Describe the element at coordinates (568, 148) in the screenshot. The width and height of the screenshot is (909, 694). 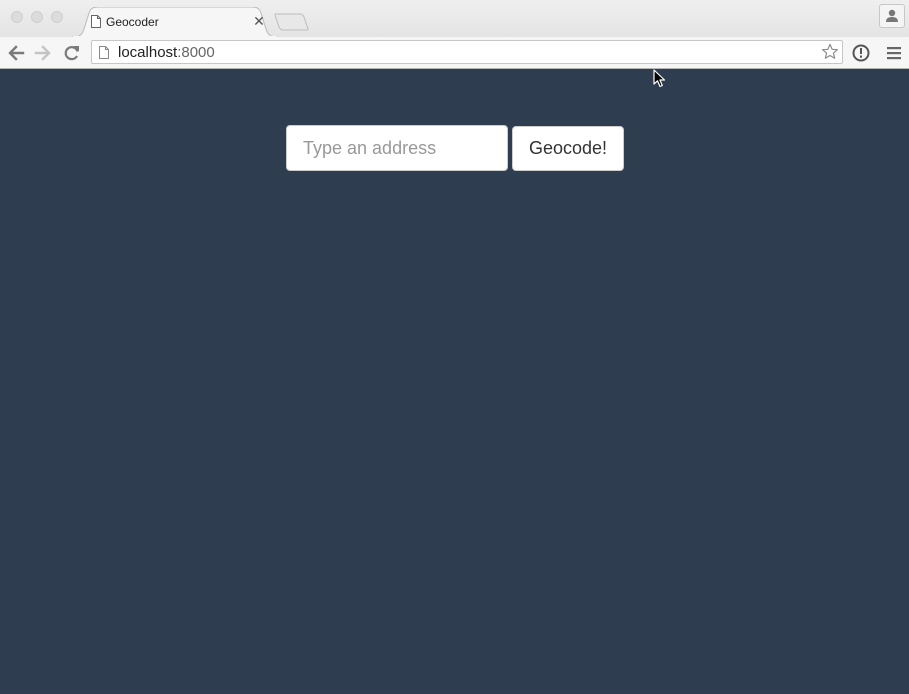
I see `geocode-button: Geocode!` at that location.